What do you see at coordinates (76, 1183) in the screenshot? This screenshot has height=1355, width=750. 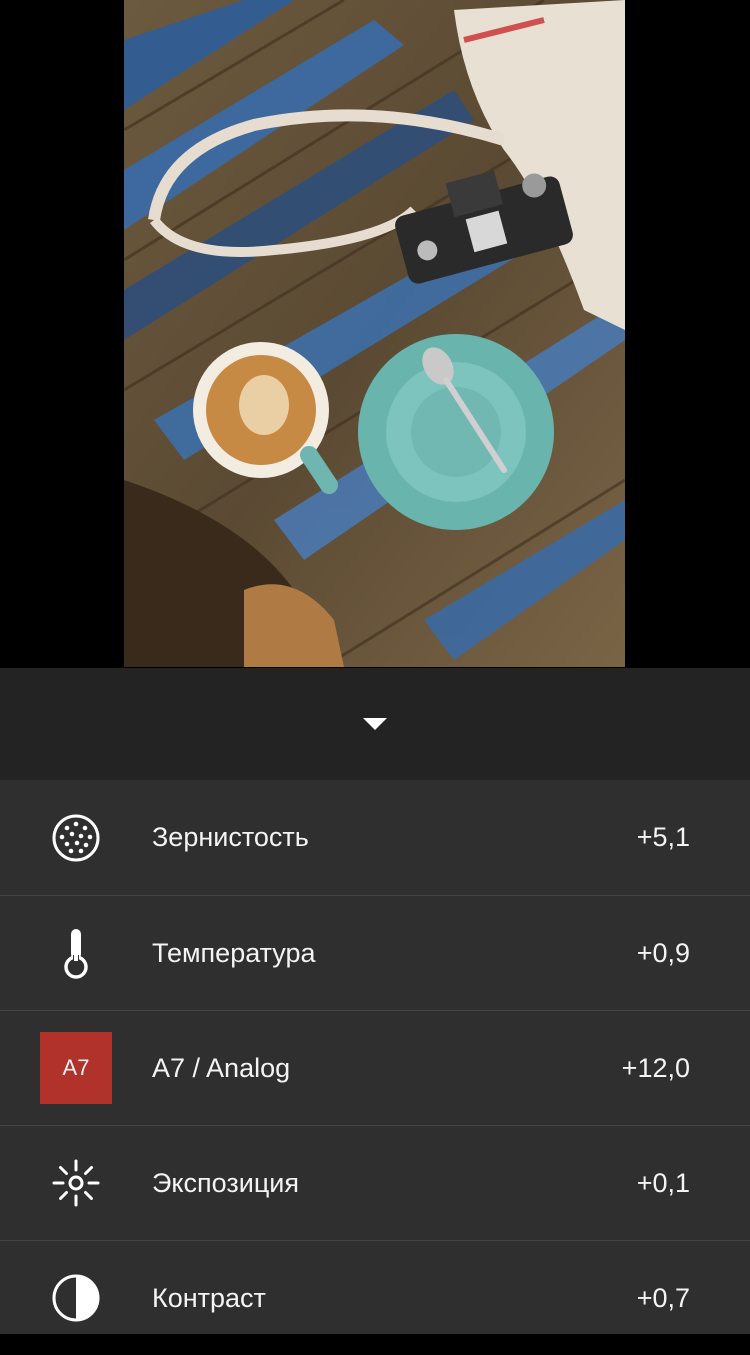 I see `sun-icon` at bounding box center [76, 1183].